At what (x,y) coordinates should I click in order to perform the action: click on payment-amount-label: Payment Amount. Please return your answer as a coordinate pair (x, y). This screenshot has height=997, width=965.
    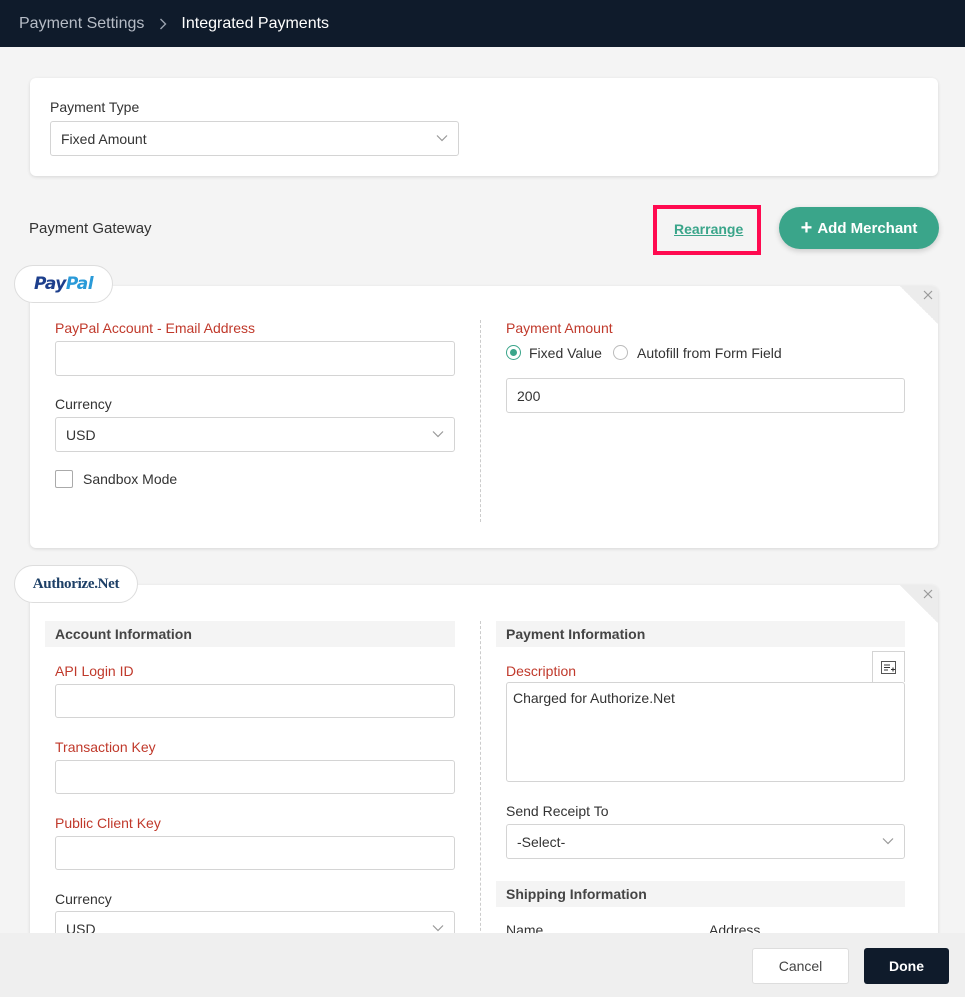
    Looking at the image, I should click on (559, 328).